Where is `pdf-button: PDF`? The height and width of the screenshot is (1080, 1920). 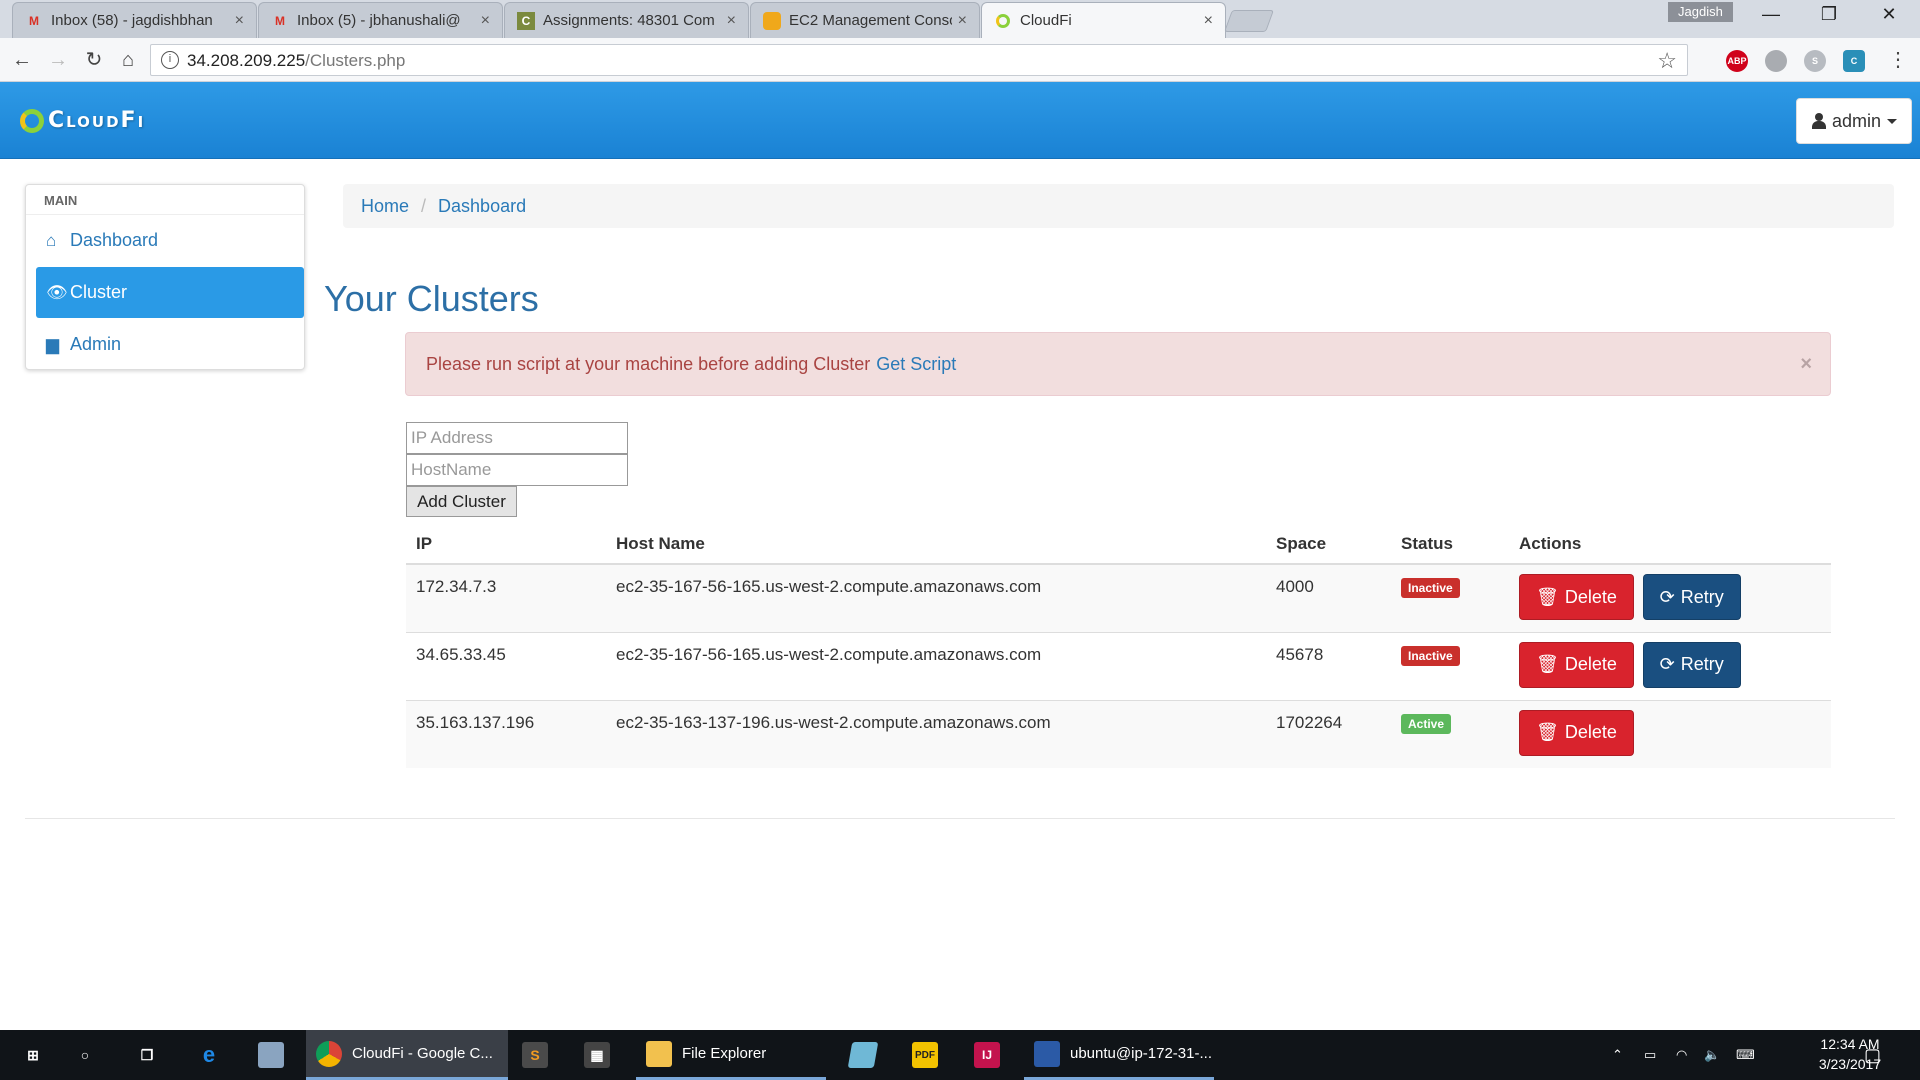 pdf-button: PDF is located at coordinates (925, 1055).